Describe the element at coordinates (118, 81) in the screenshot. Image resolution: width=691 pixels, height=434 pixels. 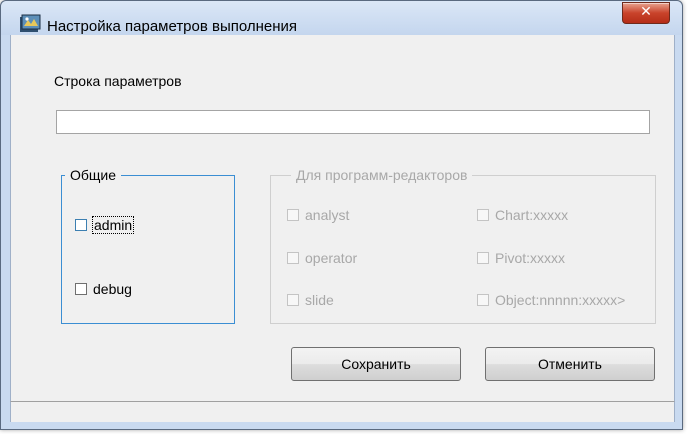
I see `params-label: Строка параметров` at that location.